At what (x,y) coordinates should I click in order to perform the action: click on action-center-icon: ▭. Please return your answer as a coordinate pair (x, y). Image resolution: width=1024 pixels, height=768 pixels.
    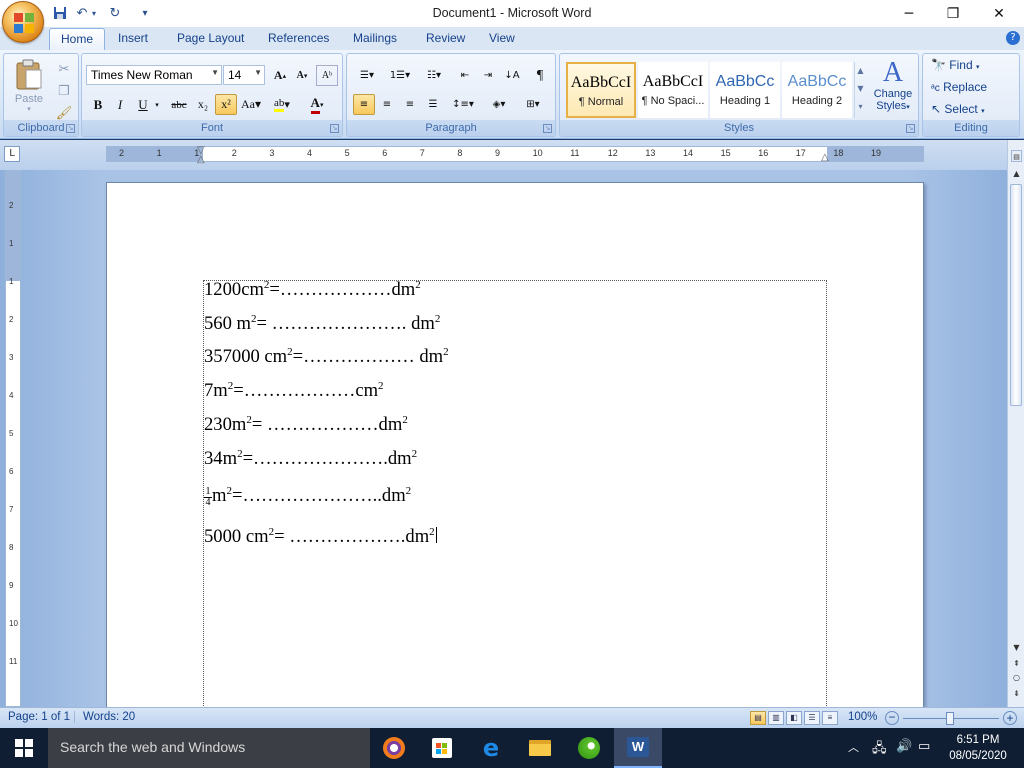
    Looking at the image, I should click on (924, 746).